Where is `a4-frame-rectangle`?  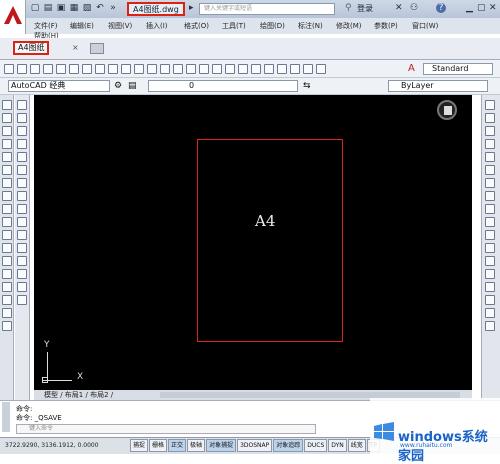
a4-frame-rectangle is located at coordinates (270, 240).